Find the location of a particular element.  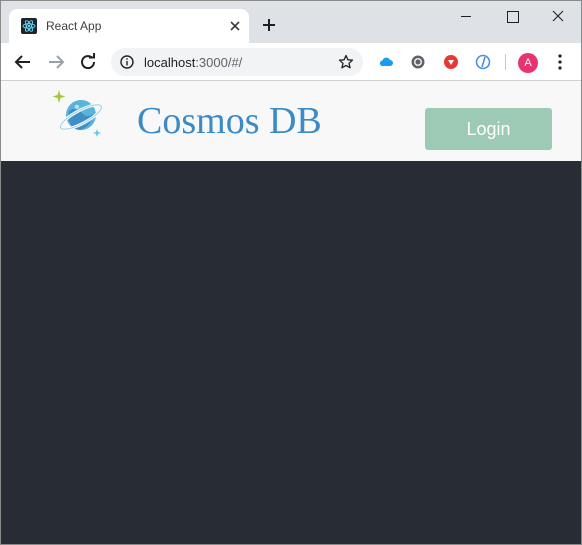

address-bar: localhost:3000/#/ is located at coordinates (237, 62).